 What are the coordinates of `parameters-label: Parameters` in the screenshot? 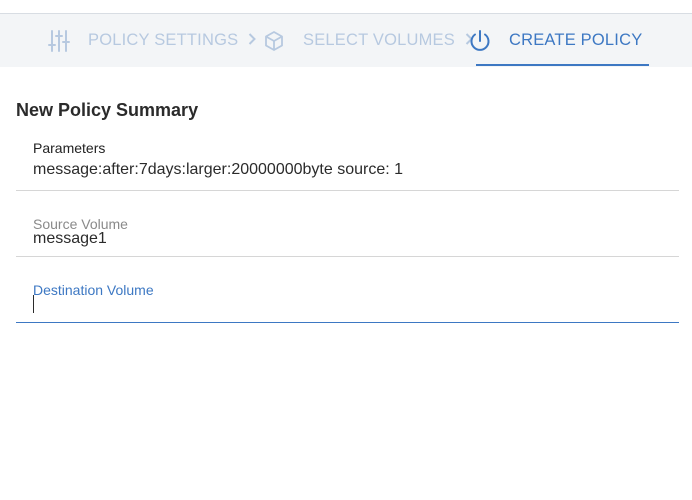 It's located at (69, 148).